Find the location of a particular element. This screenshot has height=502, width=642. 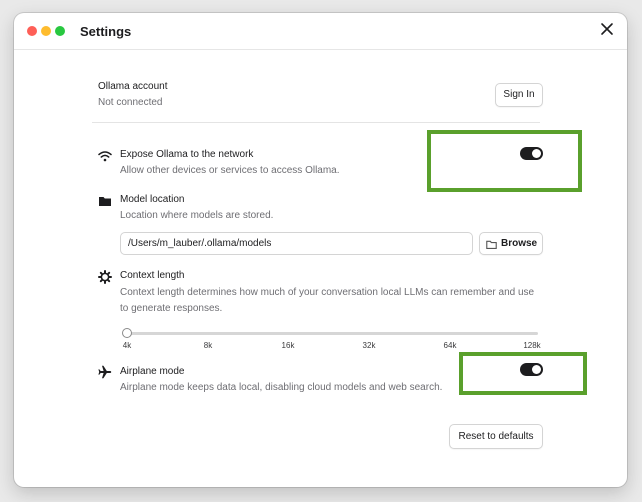

context-title: Context length is located at coordinates (152, 275).